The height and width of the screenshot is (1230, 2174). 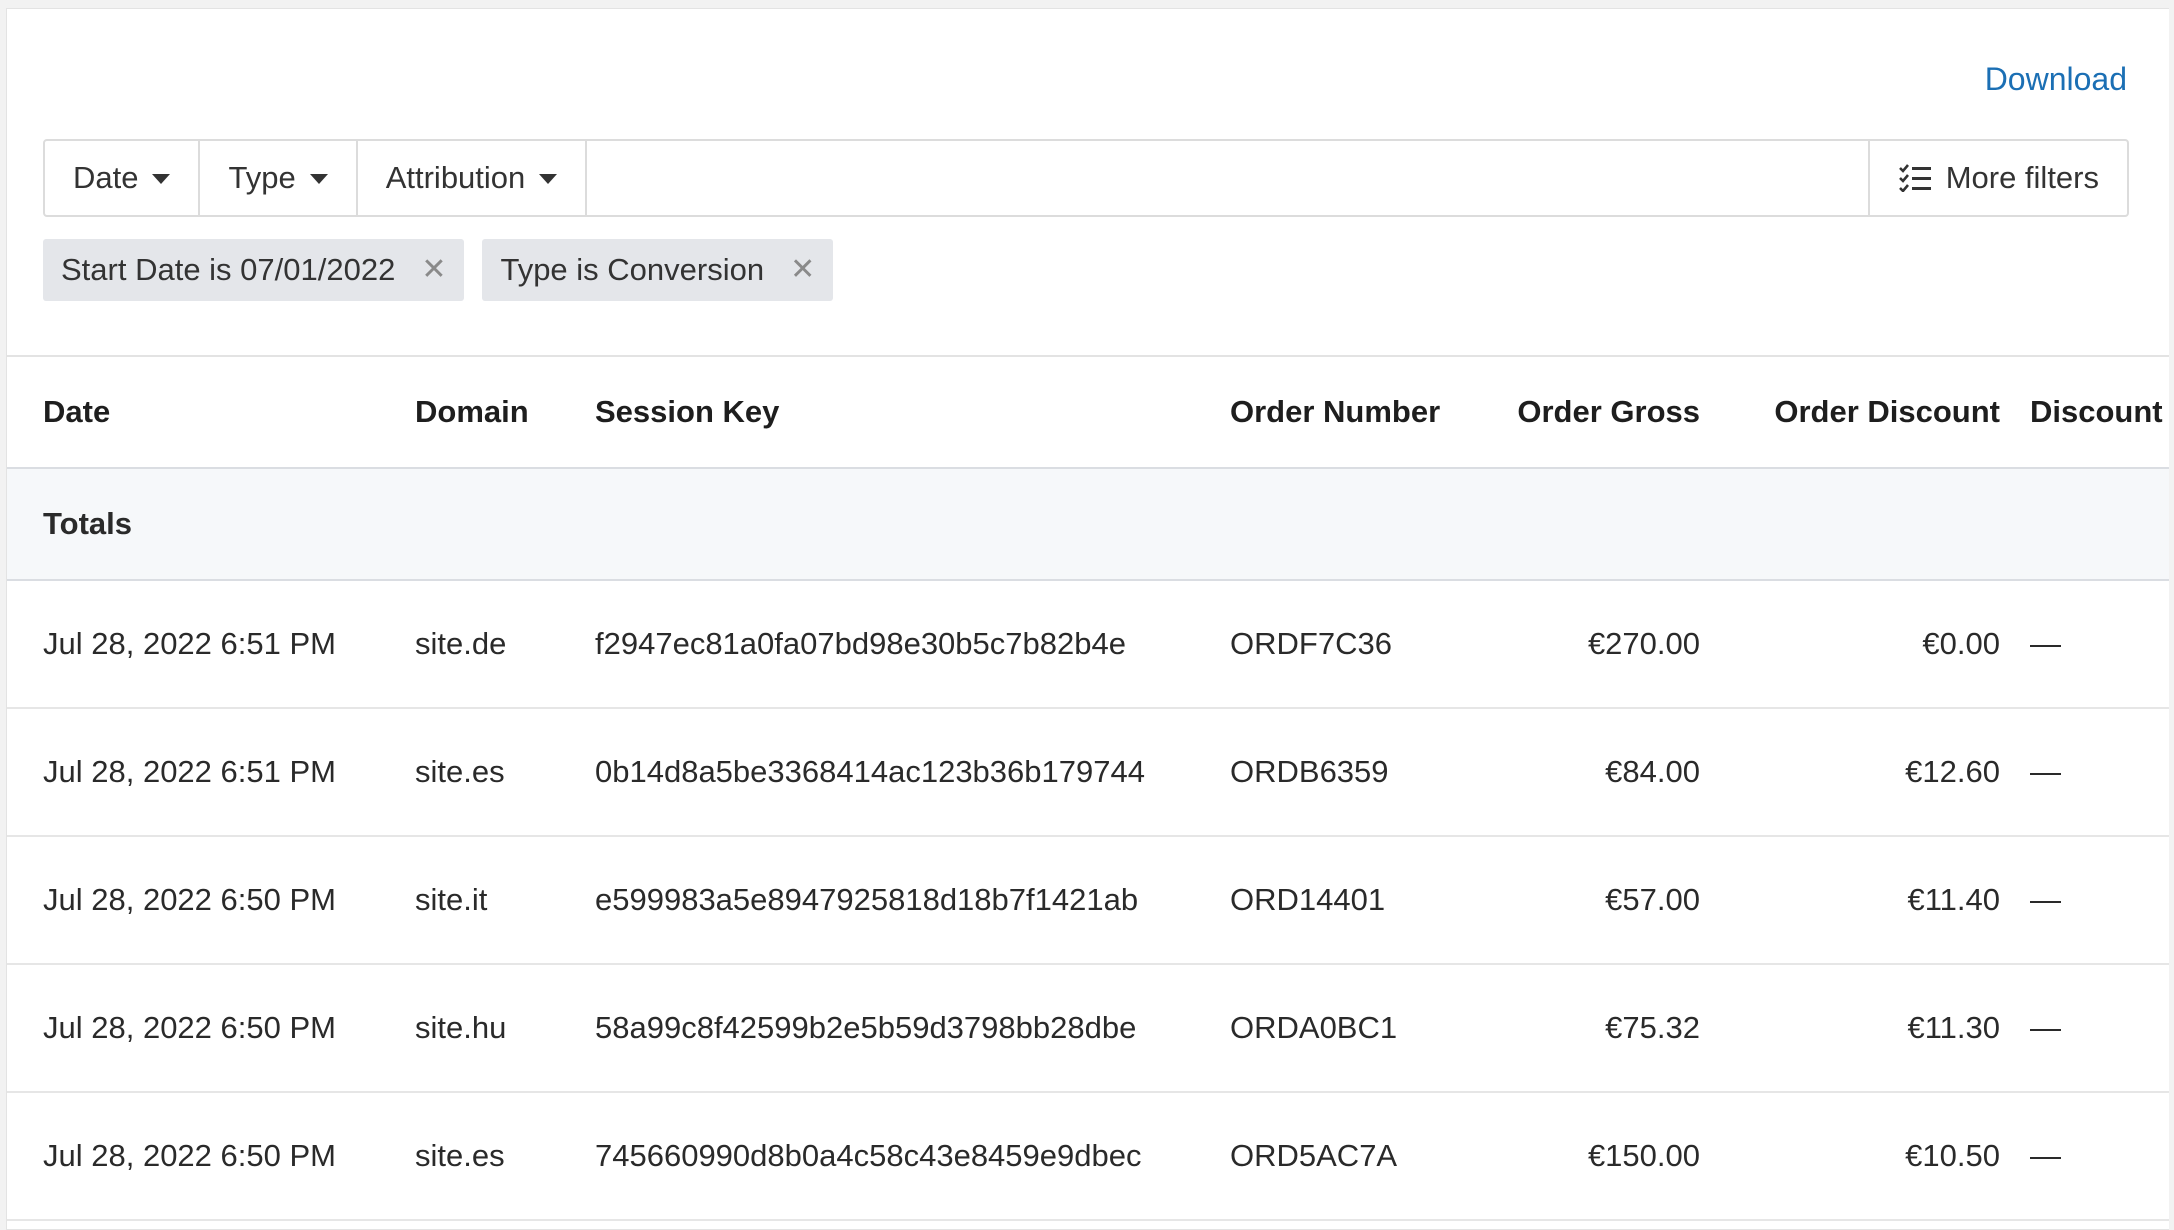 What do you see at coordinates (228, 269) in the screenshot?
I see `filter-chip-label: Start Date is 07/01/2022` at bounding box center [228, 269].